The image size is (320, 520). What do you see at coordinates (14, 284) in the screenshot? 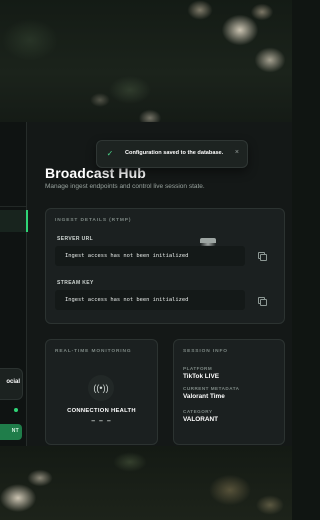
I see `sidebar: ocial NT` at bounding box center [14, 284].